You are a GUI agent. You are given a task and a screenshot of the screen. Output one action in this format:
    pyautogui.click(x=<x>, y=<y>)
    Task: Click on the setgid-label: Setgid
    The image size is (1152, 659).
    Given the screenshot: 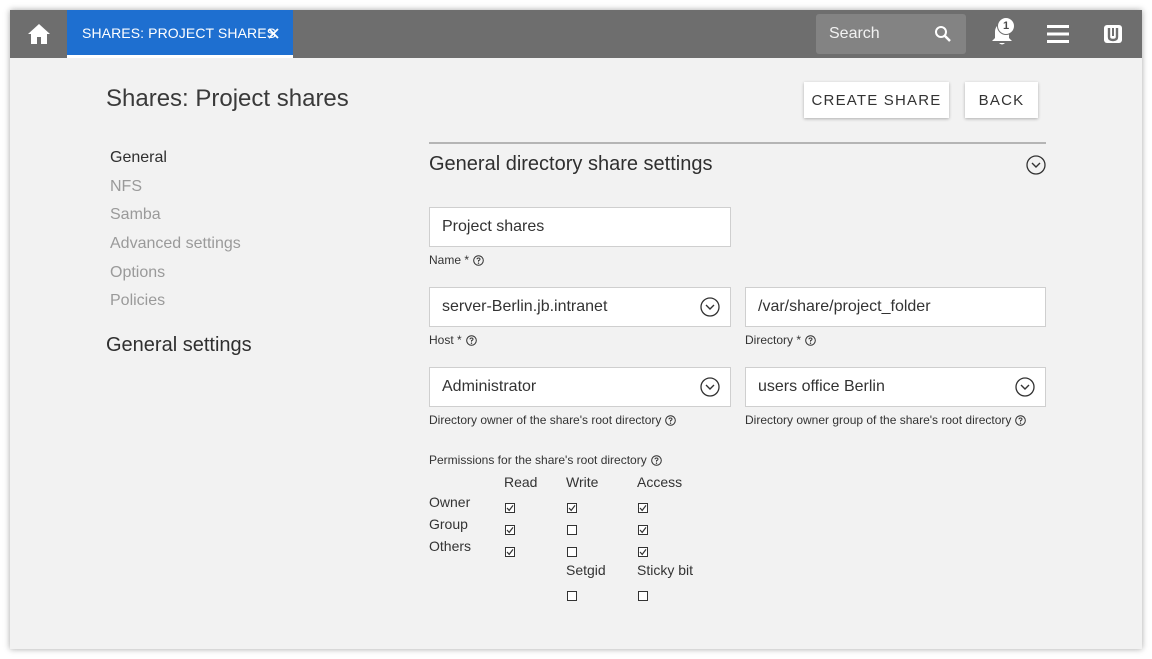 What is the action you would take?
    pyautogui.click(x=586, y=570)
    